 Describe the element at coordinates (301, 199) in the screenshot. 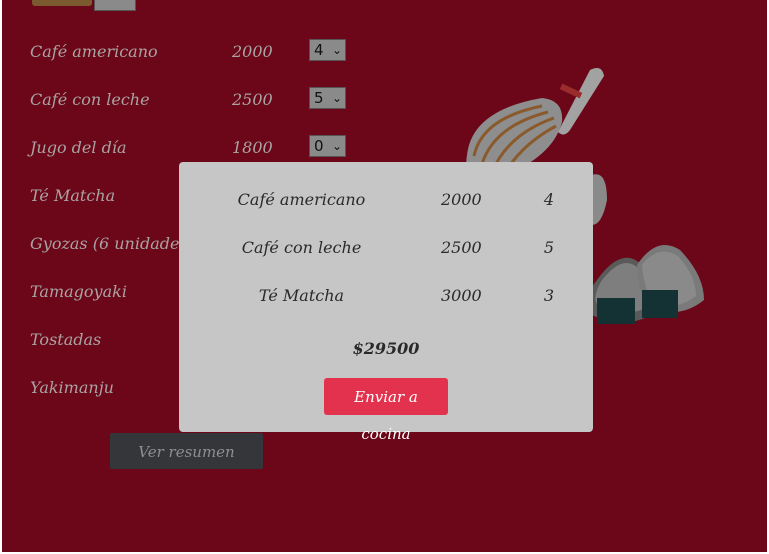

I see `summary-item-name: Café americano` at that location.